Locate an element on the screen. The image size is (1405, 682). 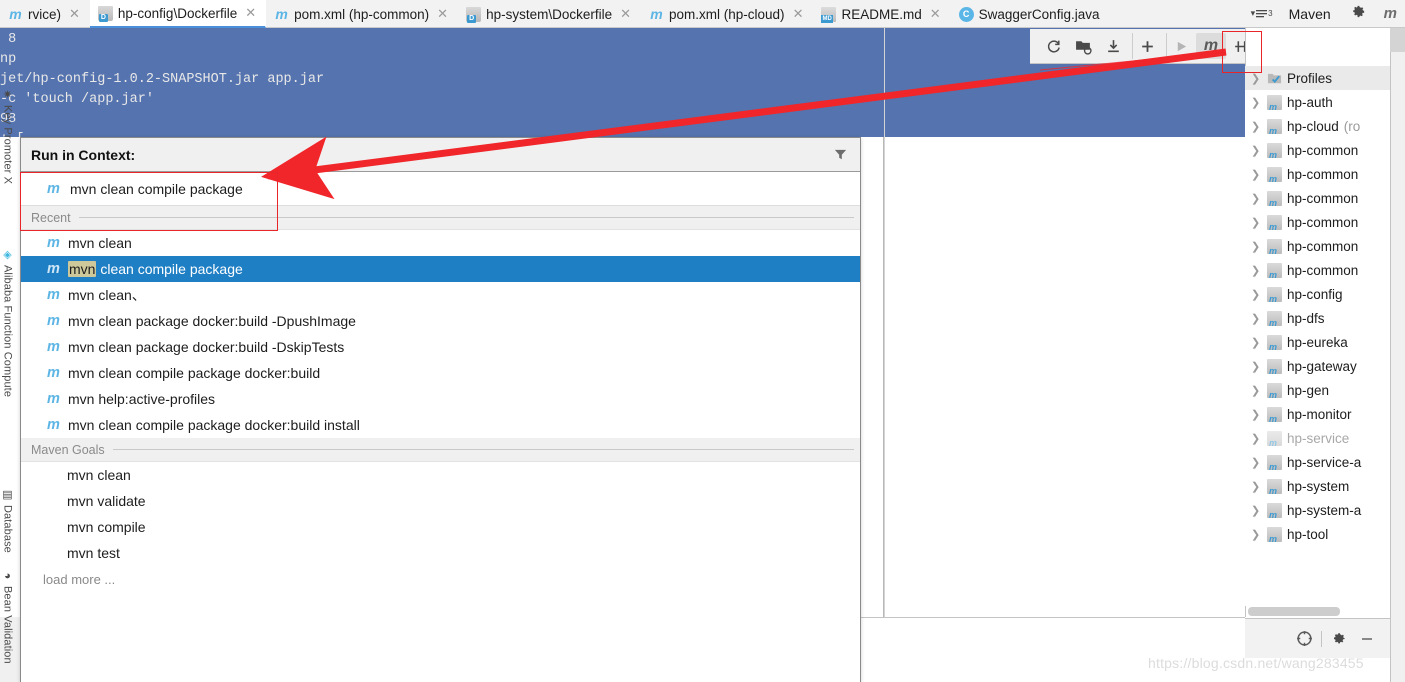
maven-tool-window-label: Maven is located at coordinates (1310, 14).